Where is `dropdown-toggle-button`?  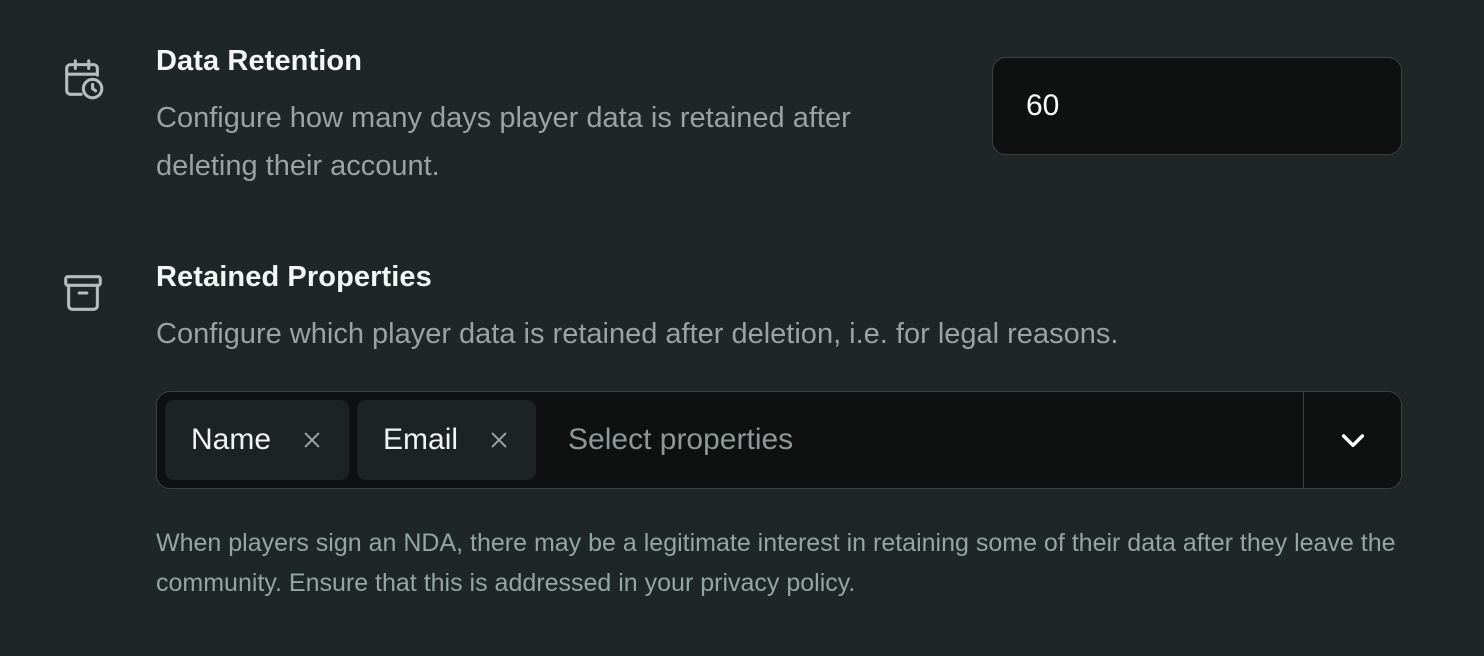
dropdown-toggle-button is located at coordinates (1352, 440).